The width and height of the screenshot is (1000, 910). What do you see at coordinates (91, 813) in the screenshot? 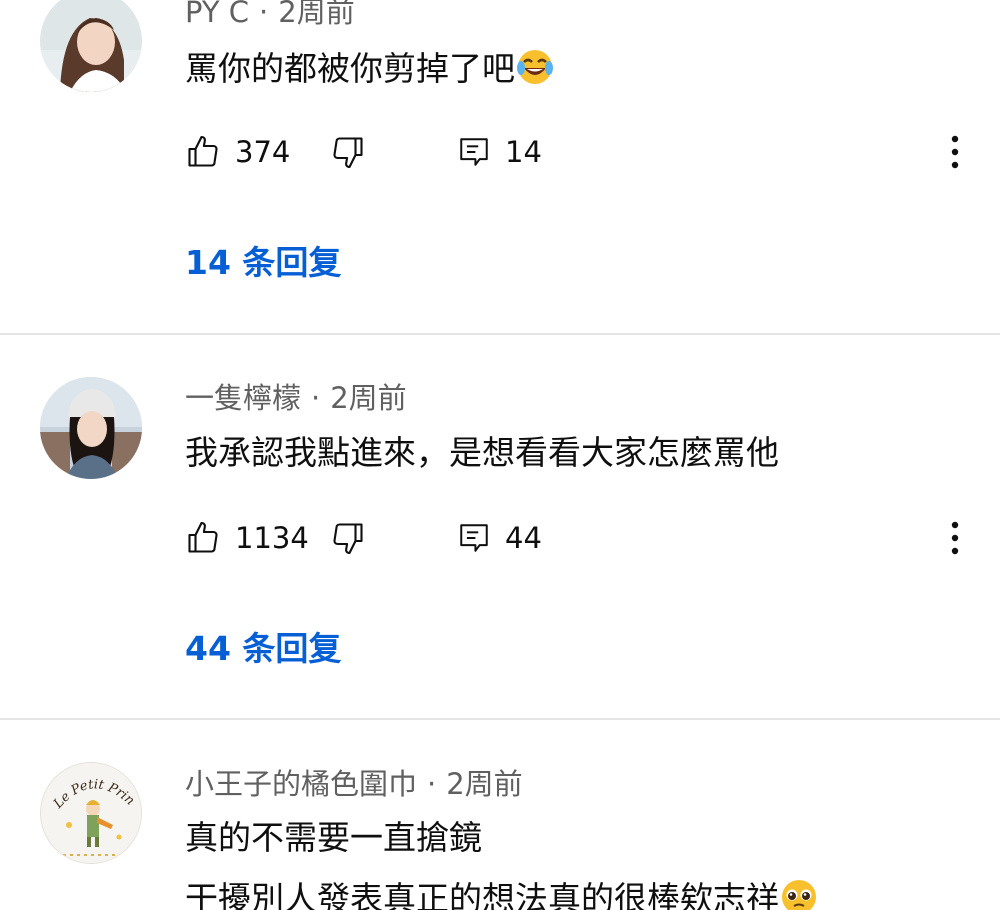
I see `avatar: Le Petit Prince` at bounding box center [91, 813].